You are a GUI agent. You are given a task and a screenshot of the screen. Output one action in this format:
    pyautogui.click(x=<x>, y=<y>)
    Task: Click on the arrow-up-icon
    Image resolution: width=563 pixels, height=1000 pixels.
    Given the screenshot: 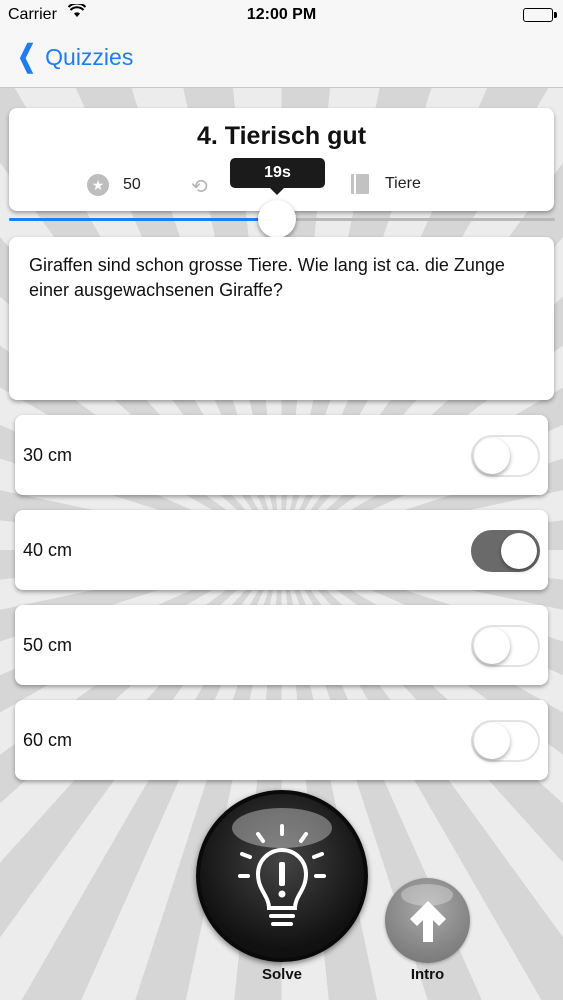 What is the action you would take?
    pyautogui.click(x=428, y=921)
    